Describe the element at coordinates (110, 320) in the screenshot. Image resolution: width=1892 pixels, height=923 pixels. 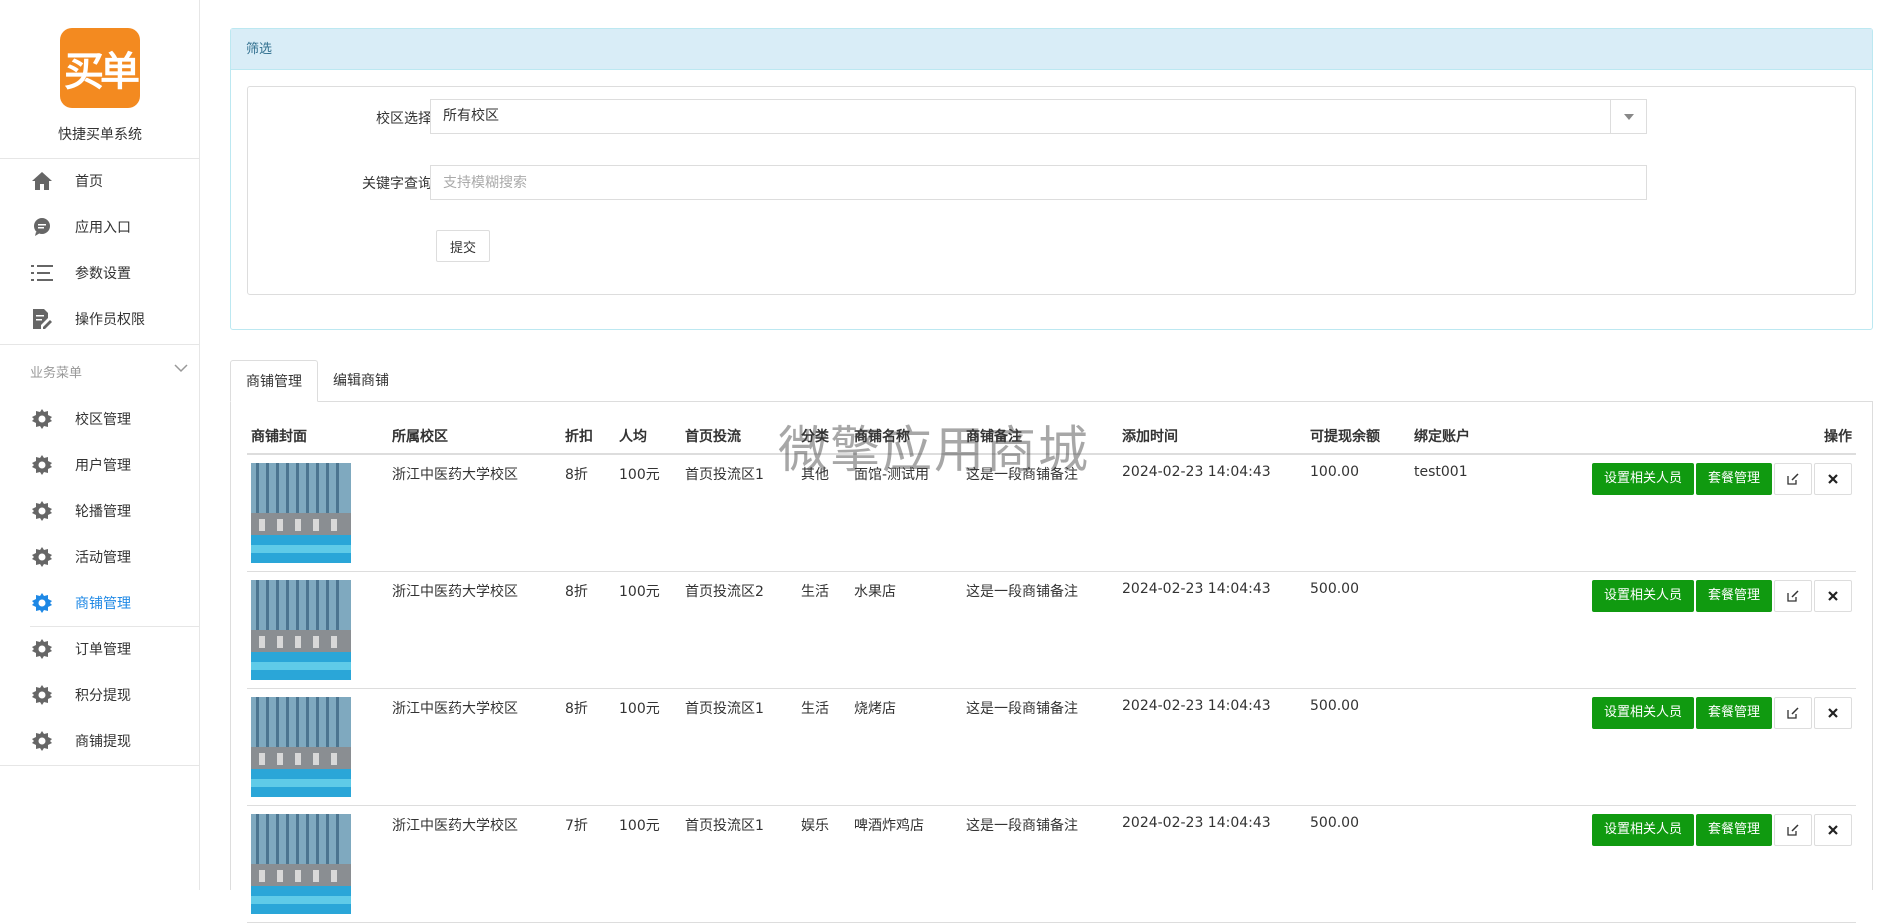
I see `sidebar-item-label: 操作员权限` at that location.